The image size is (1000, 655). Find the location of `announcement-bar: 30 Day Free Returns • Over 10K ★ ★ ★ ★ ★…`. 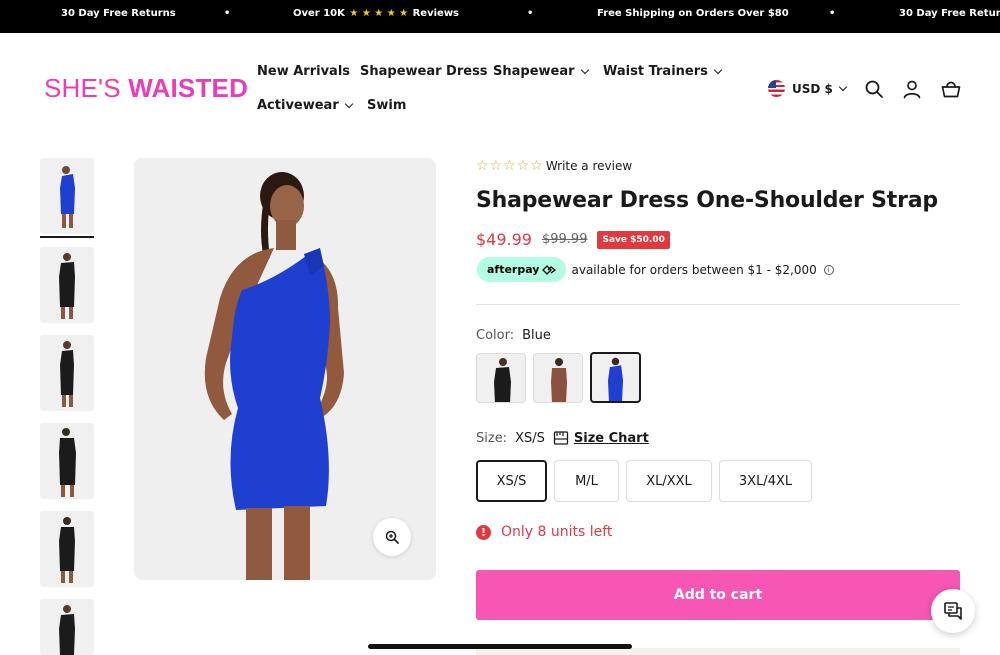

announcement-bar: 30 Day Free Returns • Over 10K ★ ★ ★ ★ ★… is located at coordinates (500, 16).